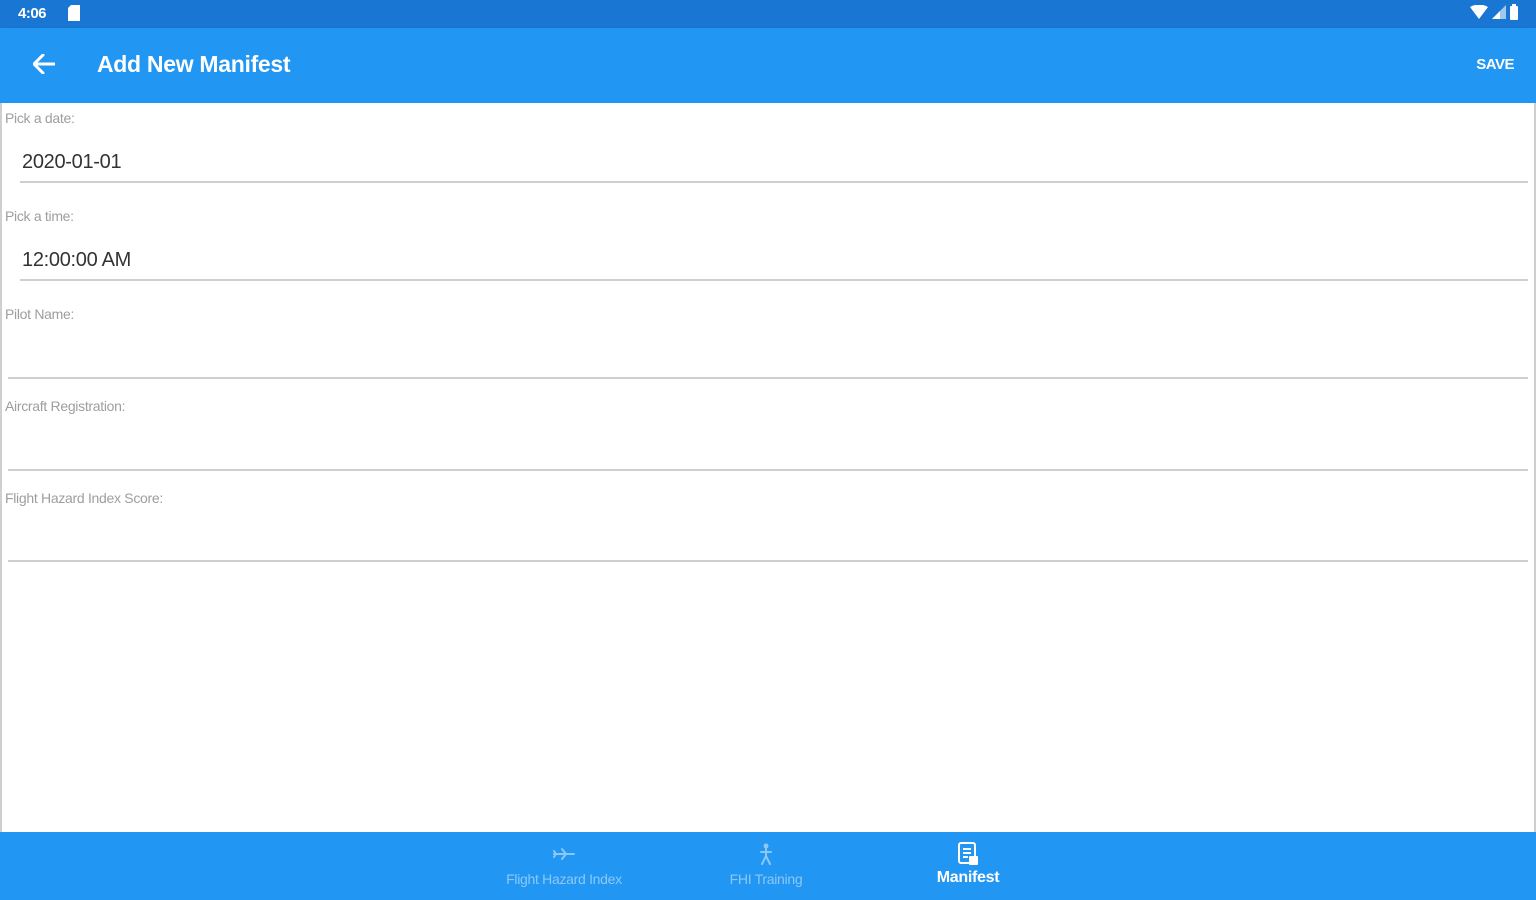 This screenshot has width=1536, height=900. I want to click on wifi-icon, so click(1479, 14).